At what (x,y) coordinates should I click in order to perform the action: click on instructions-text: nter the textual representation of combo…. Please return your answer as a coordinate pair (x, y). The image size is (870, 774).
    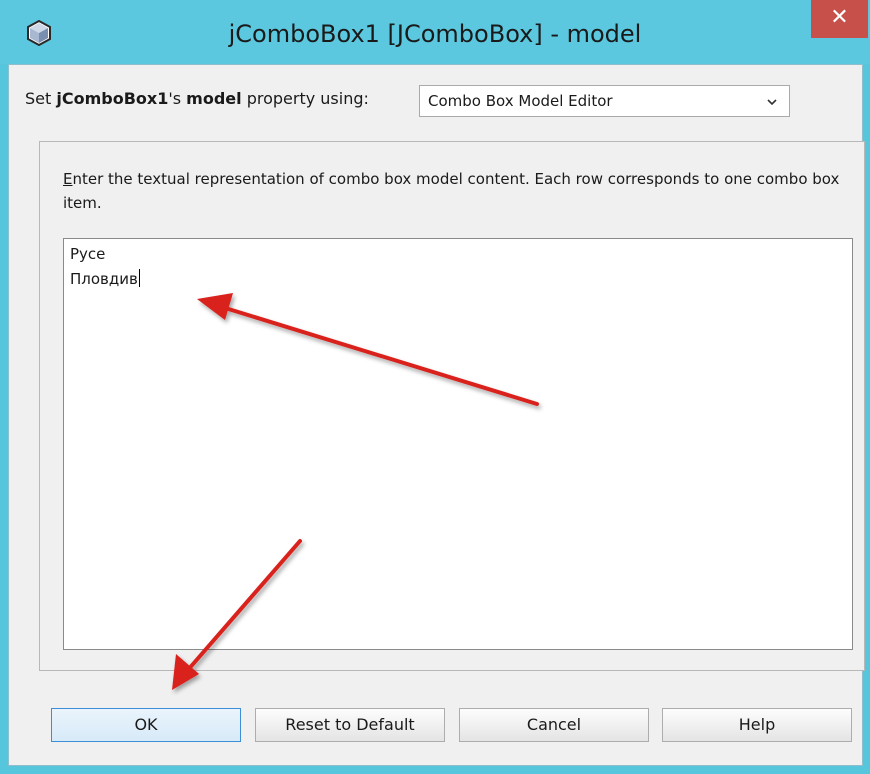
    Looking at the image, I should click on (451, 191).